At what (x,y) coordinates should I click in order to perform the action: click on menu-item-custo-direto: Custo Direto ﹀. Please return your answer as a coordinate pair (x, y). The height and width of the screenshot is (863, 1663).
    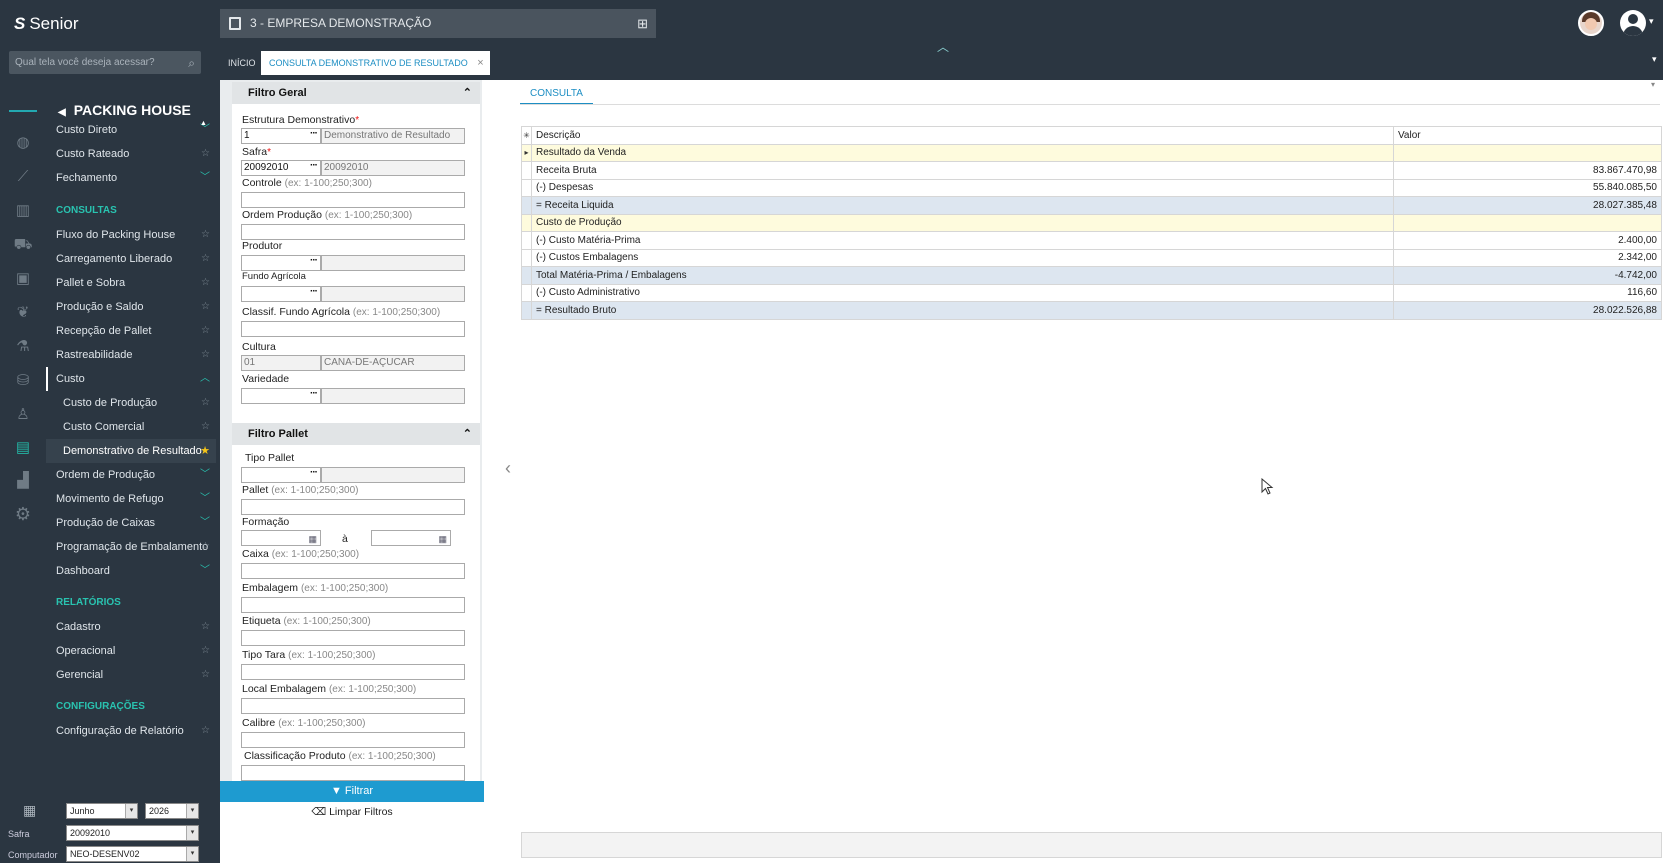
    Looking at the image, I should click on (131, 130).